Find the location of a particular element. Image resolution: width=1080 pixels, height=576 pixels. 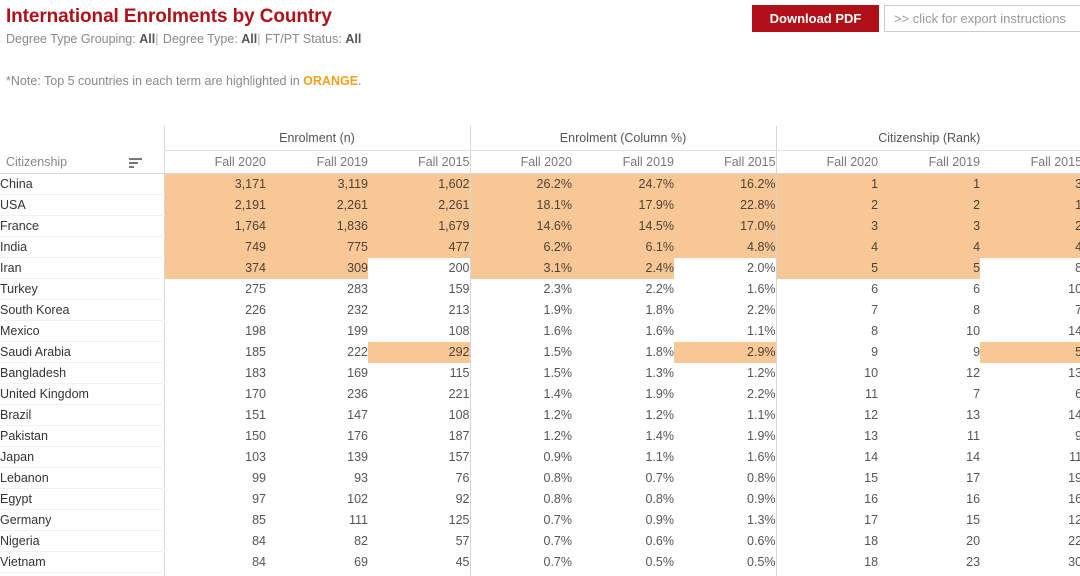

table-row: Mexico 198 199 108 1.6% 1.6% 1.1% 8 10 14 is located at coordinates (540, 331).